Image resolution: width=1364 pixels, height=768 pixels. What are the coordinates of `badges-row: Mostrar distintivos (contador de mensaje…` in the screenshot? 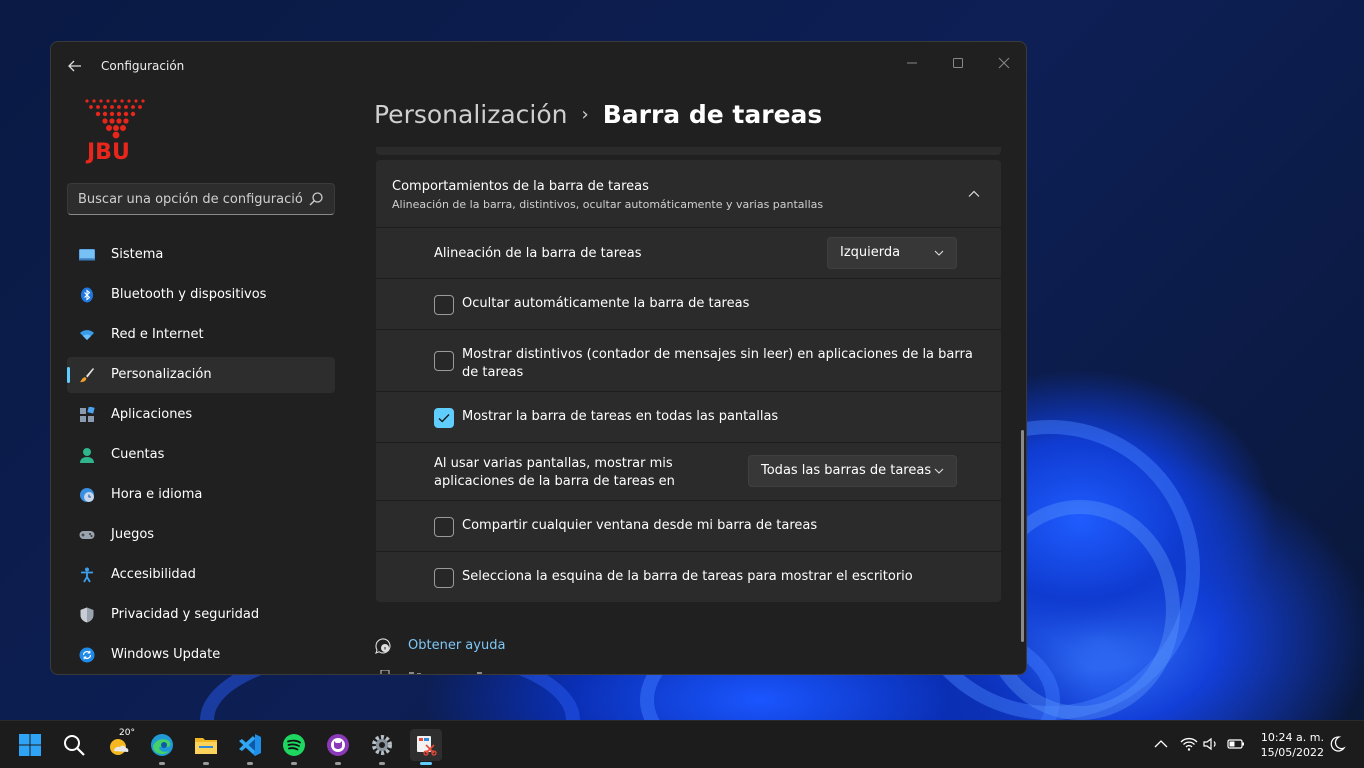 It's located at (688, 361).